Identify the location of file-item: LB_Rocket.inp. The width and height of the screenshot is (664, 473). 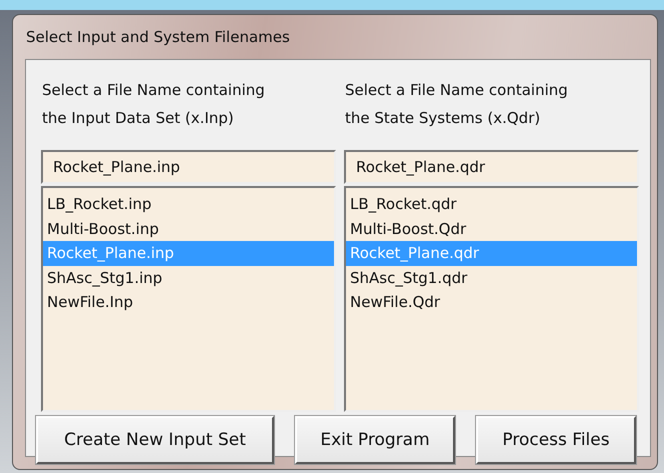
(188, 204).